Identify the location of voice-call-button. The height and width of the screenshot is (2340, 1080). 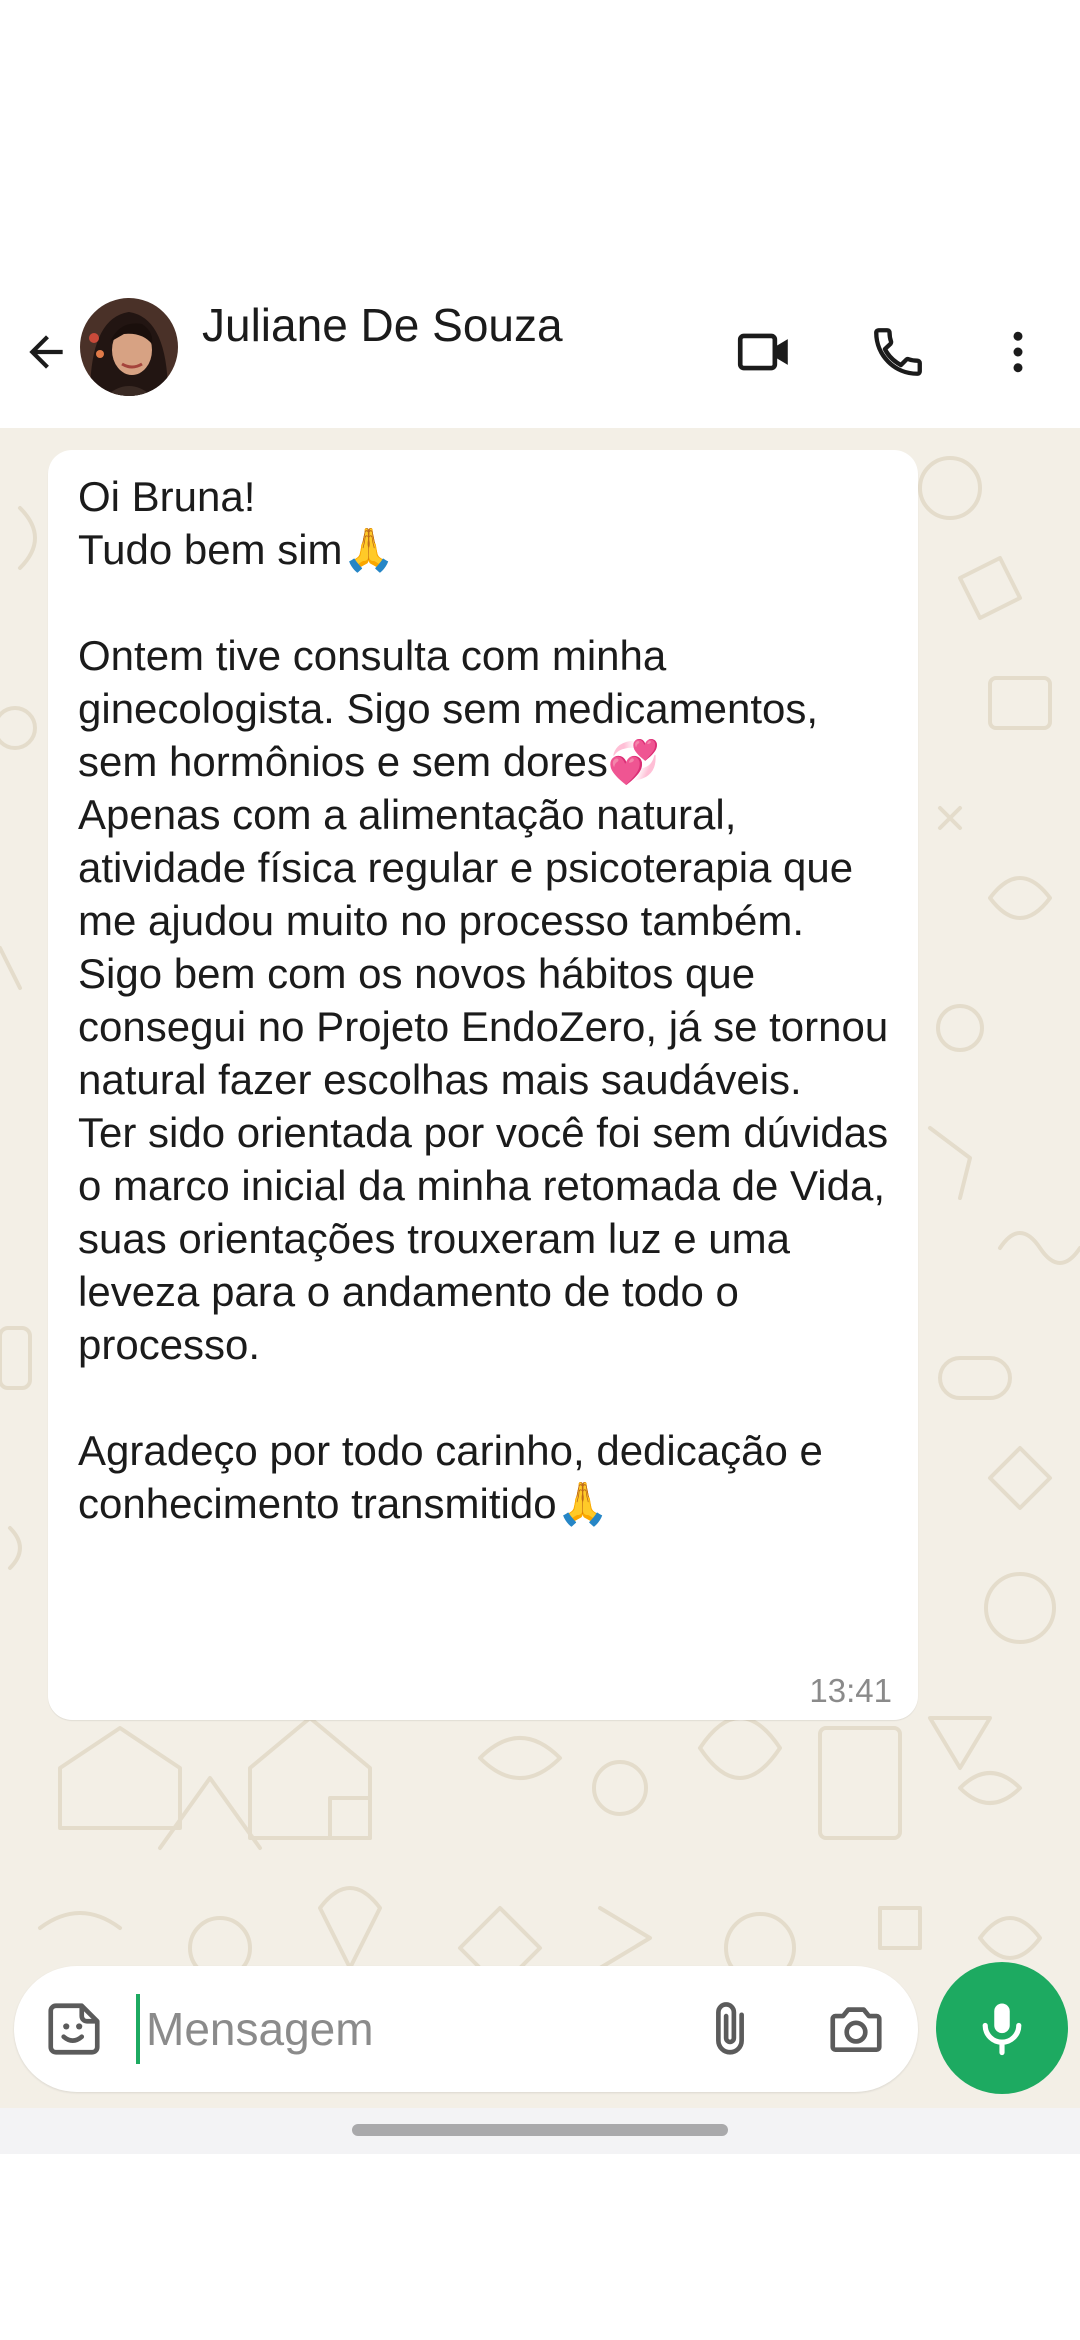
(898, 352).